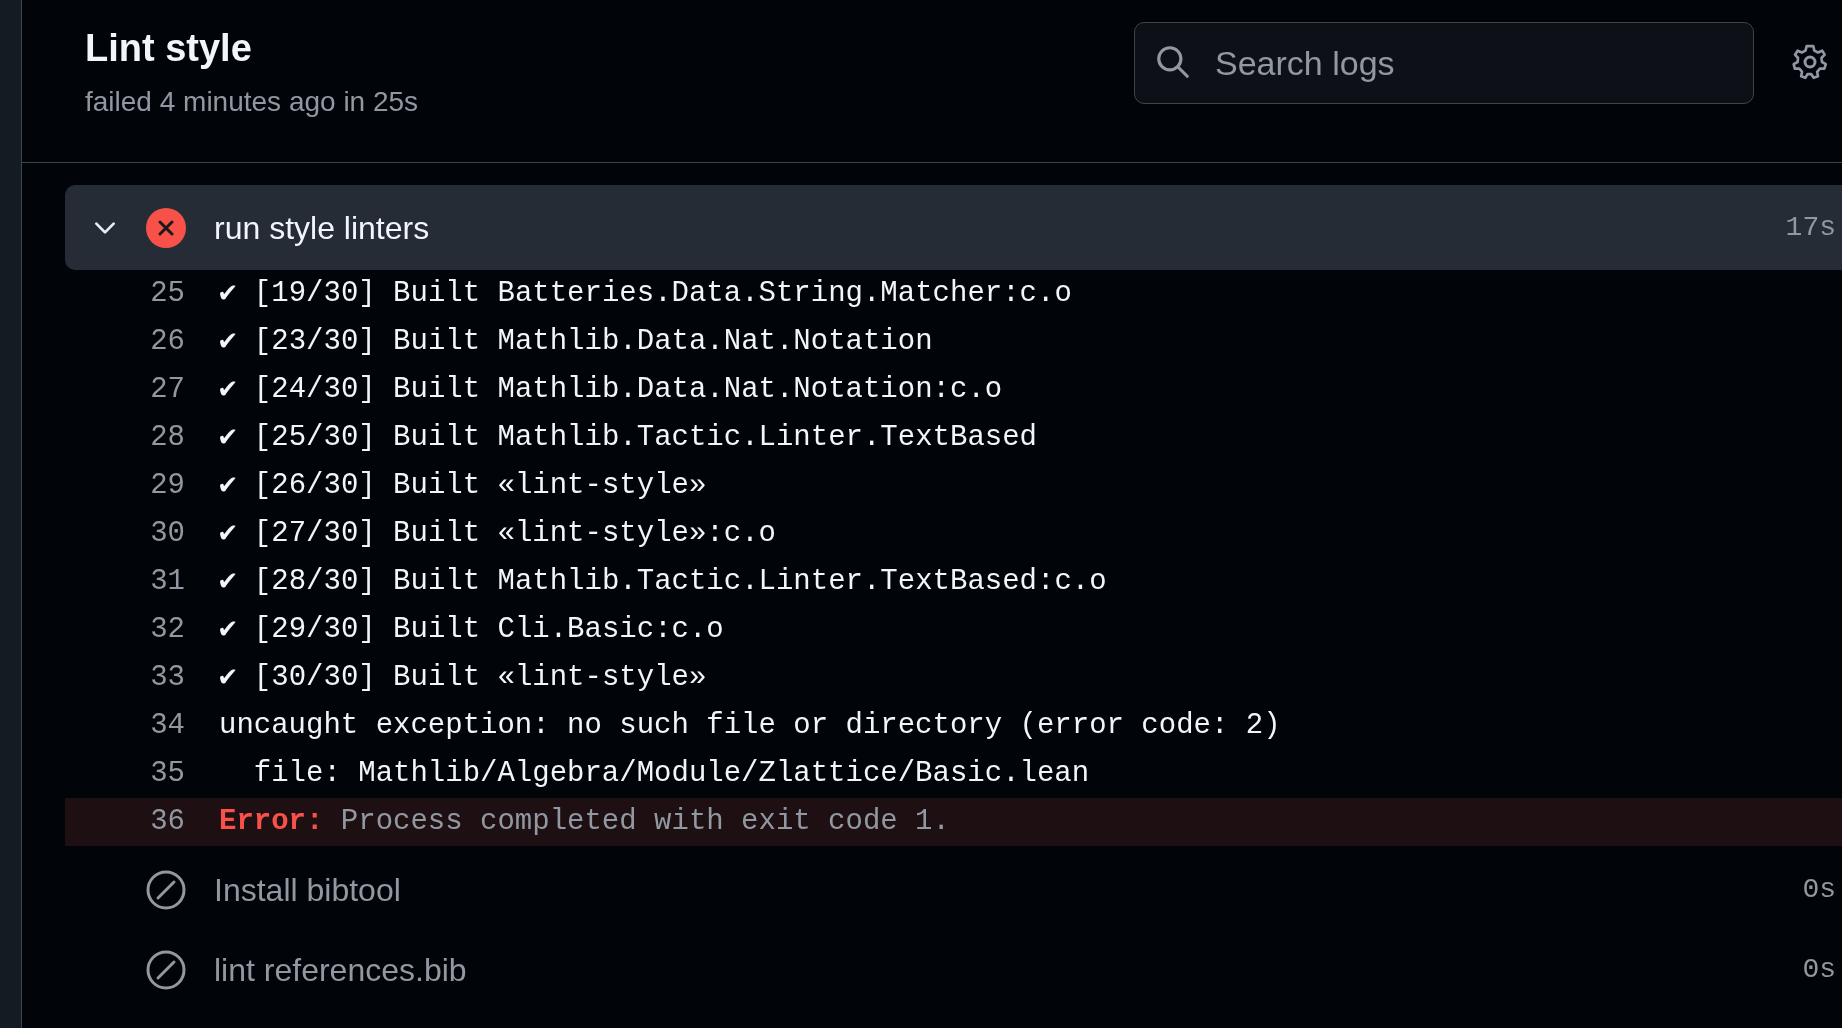  What do you see at coordinates (611, 390) in the screenshot?
I see `log-line: ✔ [24/30] Built Mathlib.Data.Nat.Notation:c.o` at bounding box center [611, 390].